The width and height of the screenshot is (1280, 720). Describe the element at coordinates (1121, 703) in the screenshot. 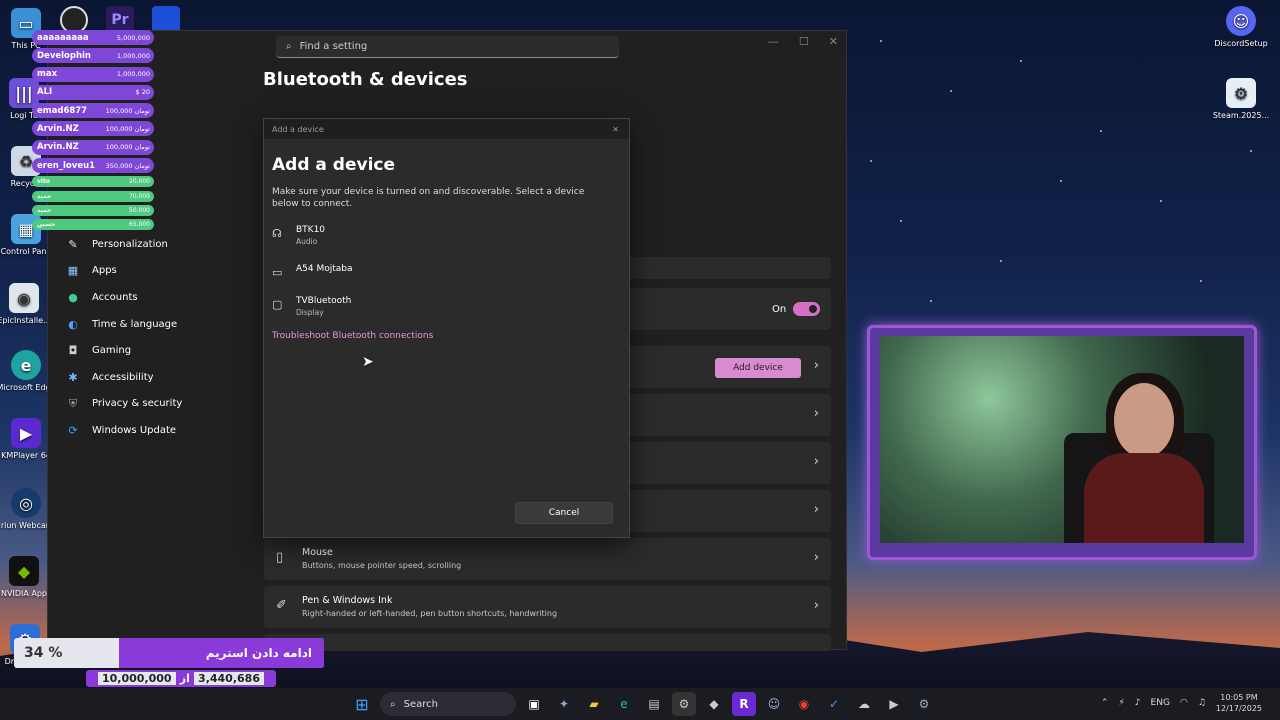

I see `network-icon: ⚡` at that location.